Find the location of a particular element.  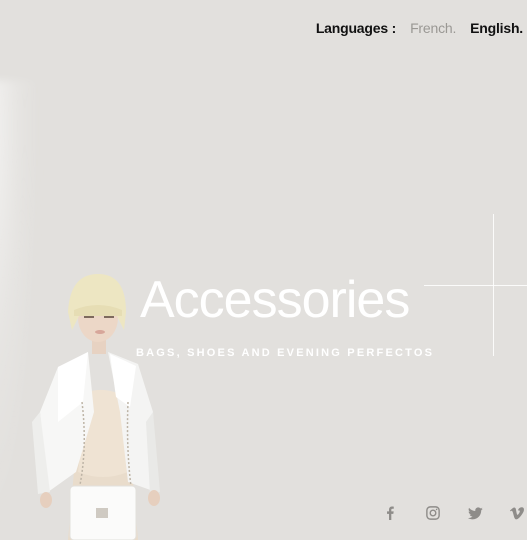

language-english-link: English. is located at coordinates (496, 28).